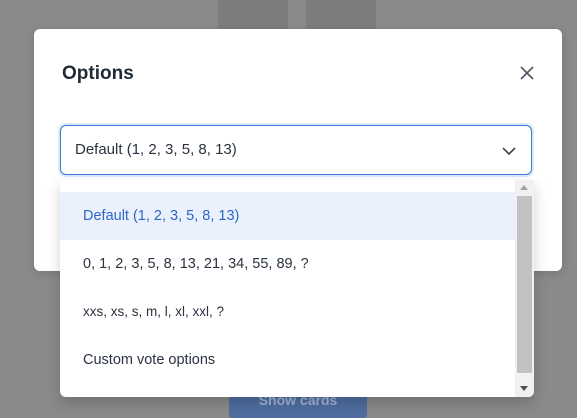 The image size is (577, 418). What do you see at coordinates (524, 187) in the screenshot?
I see `scroll-up-arrow-icon` at bounding box center [524, 187].